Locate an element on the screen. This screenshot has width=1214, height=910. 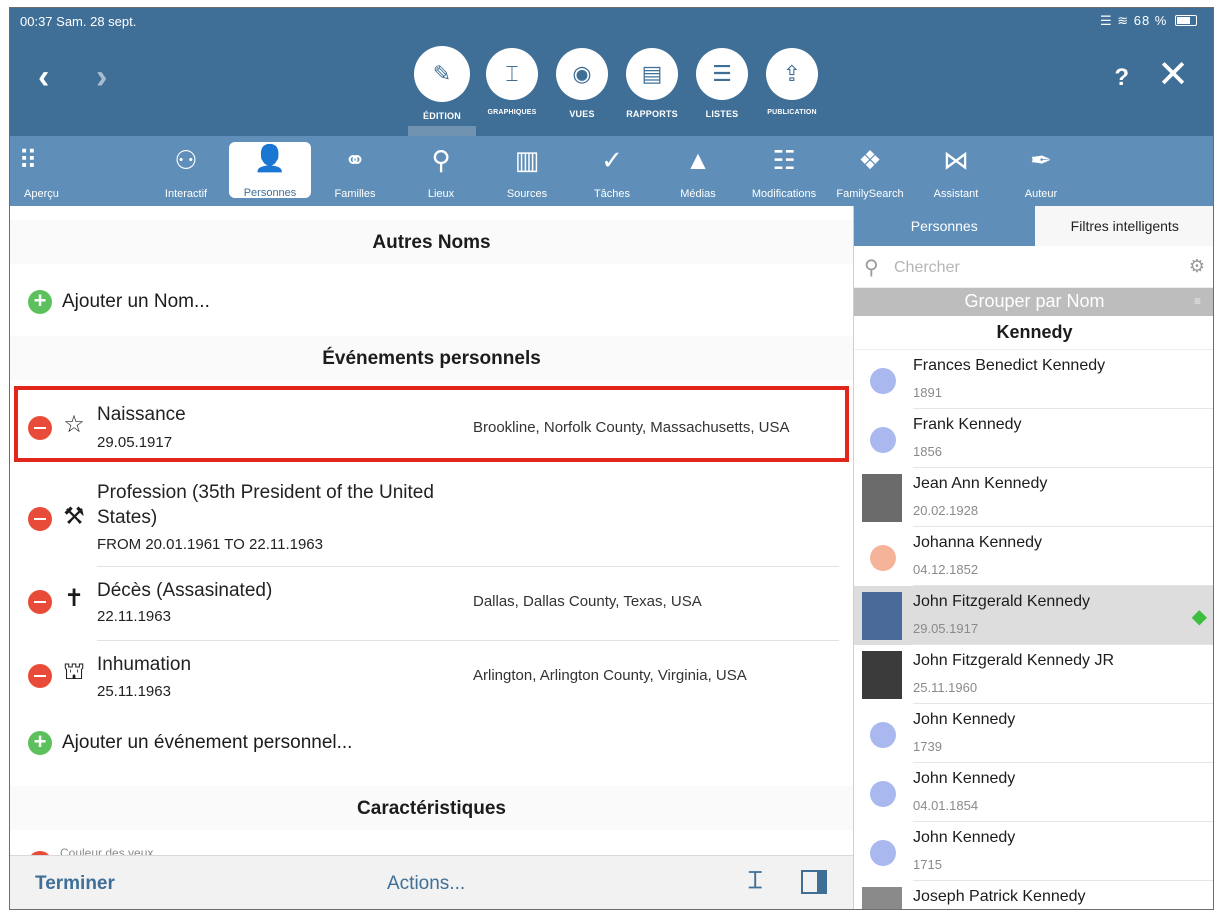
mode-graphiques: ⌶ GRAPHIQUES is located at coordinates (512, 84).